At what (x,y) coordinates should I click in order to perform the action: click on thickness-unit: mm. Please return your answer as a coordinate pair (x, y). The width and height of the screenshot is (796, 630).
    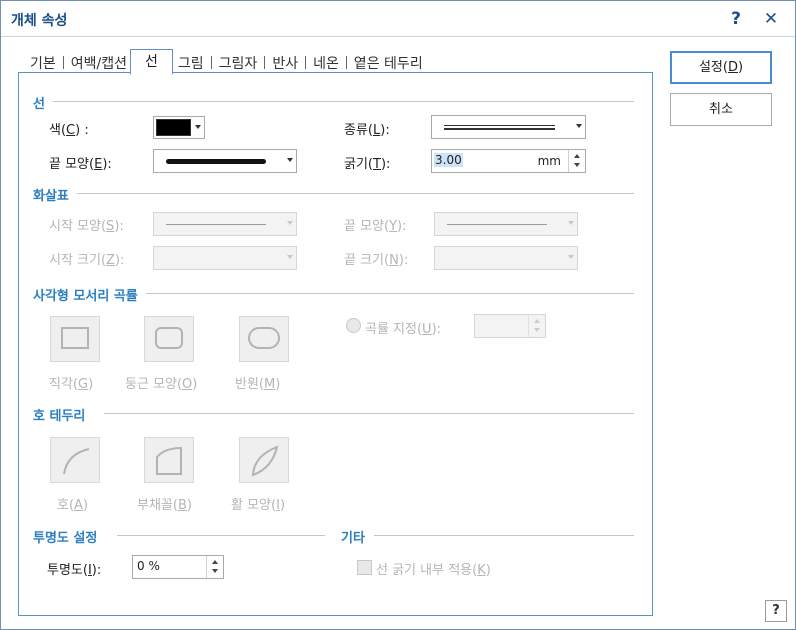
    Looking at the image, I should click on (549, 161).